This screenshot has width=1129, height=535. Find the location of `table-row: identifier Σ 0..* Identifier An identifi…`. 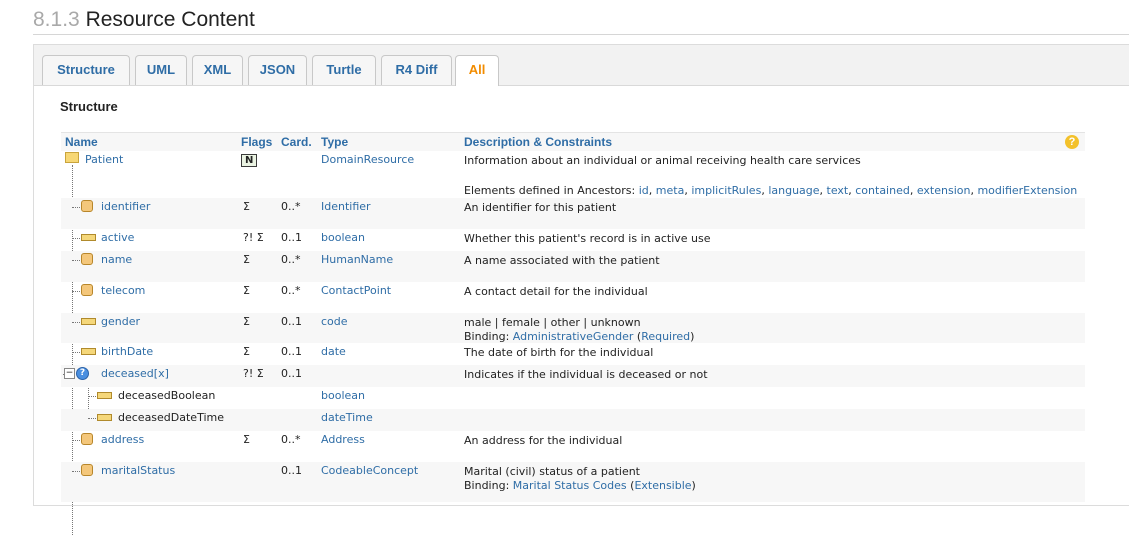

table-row: identifier Σ 0..* Identifier An identifi… is located at coordinates (573, 213).